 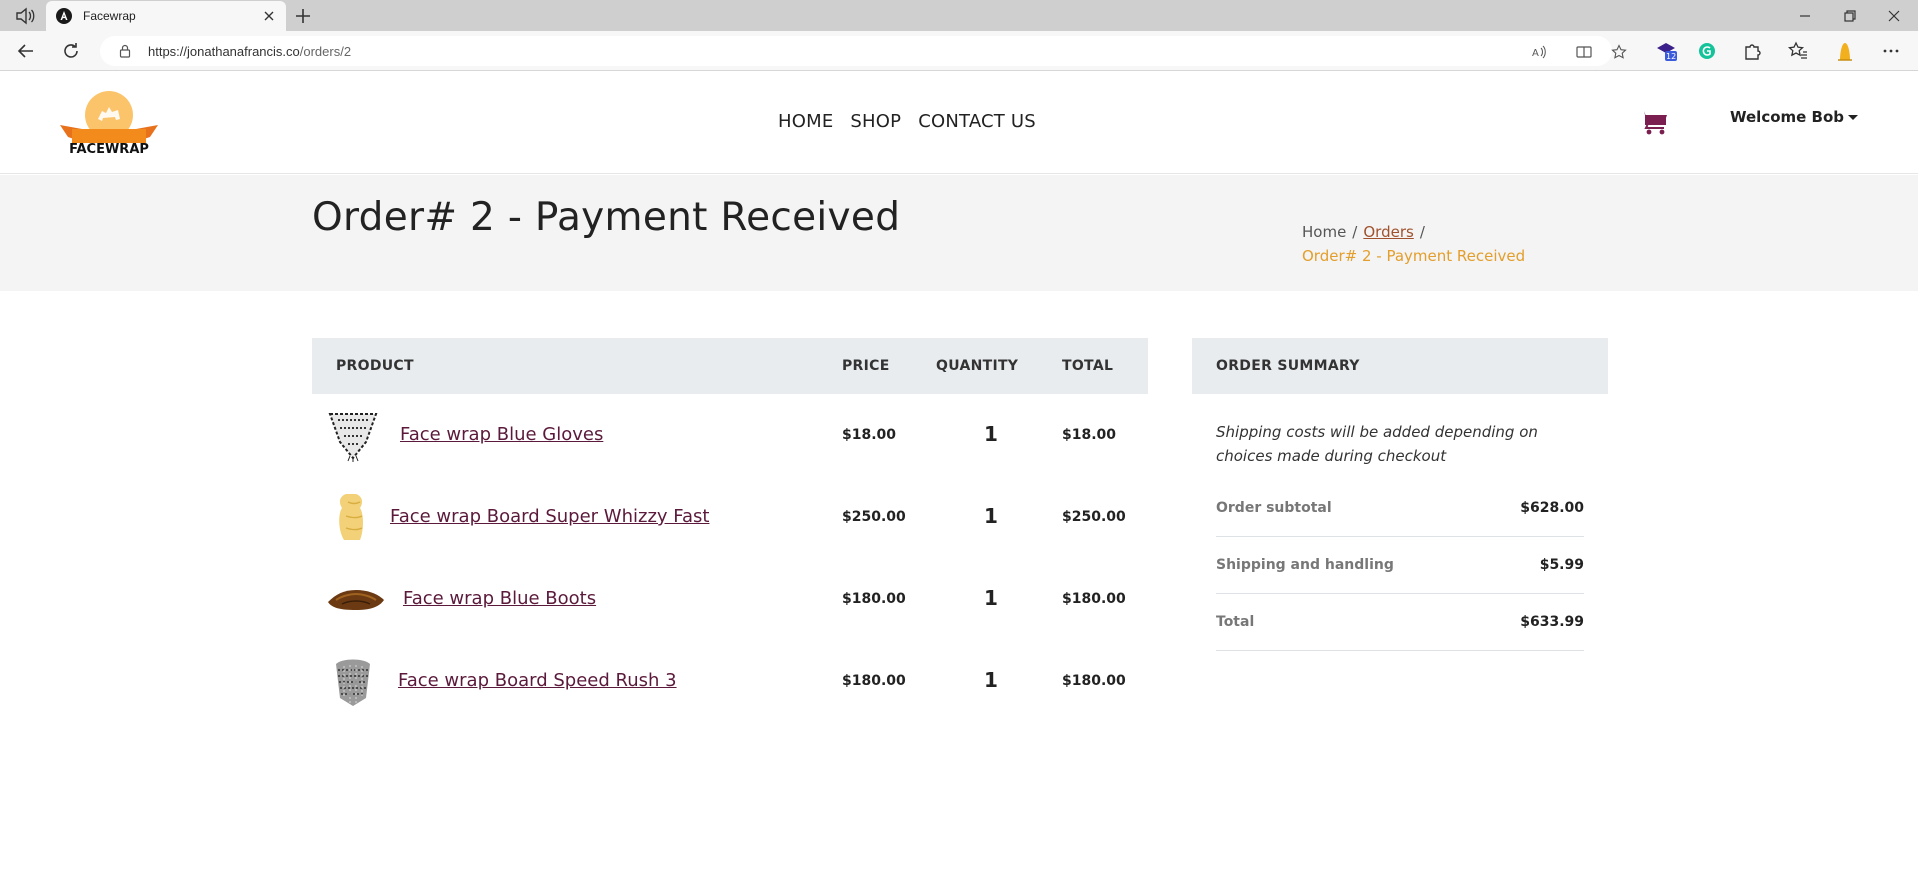 What do you see at coordinates (1432, 244) in the screenshot?
I see `breadcrumb: Home / Orders / Order# 2 - Payment Received` at bounding box center [1432, 244].